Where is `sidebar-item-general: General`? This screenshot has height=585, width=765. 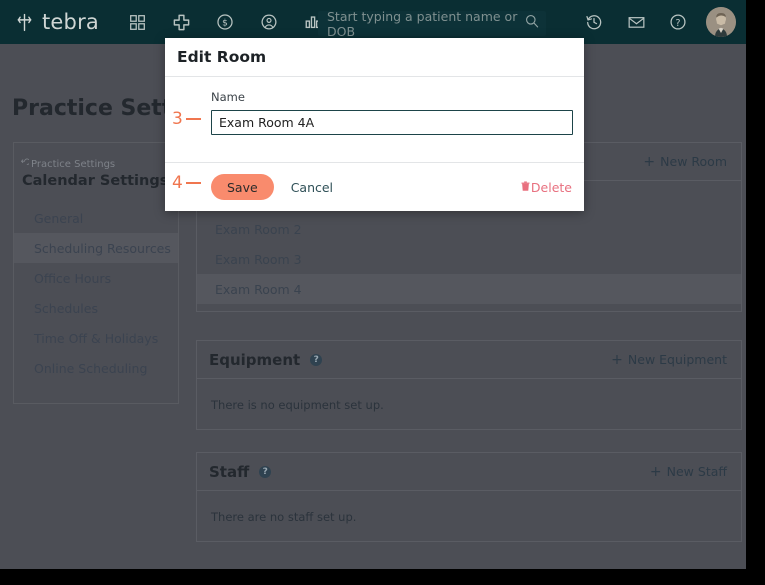 sidebar-item-general: General is located at coordinates (96, 218).